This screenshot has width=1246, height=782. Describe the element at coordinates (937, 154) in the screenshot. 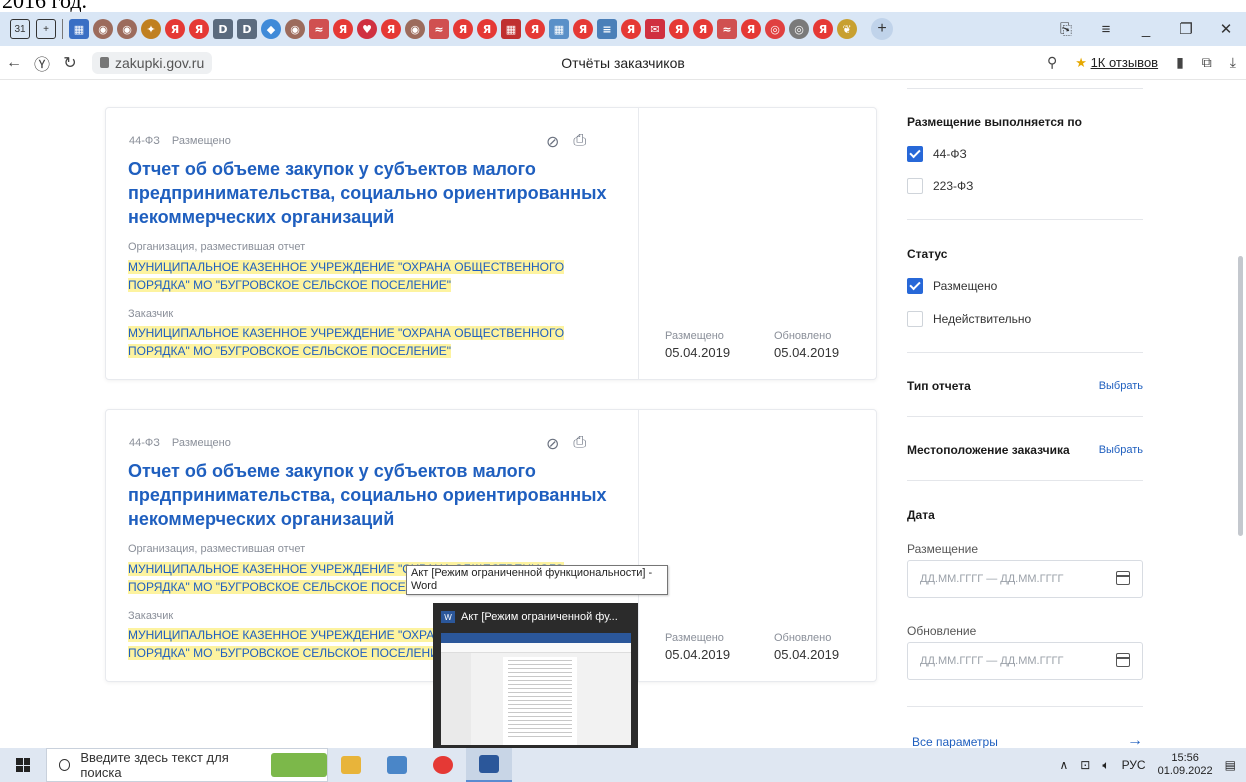

I see `filter-44fz-checkbox: 44-ФЗ` at that location.